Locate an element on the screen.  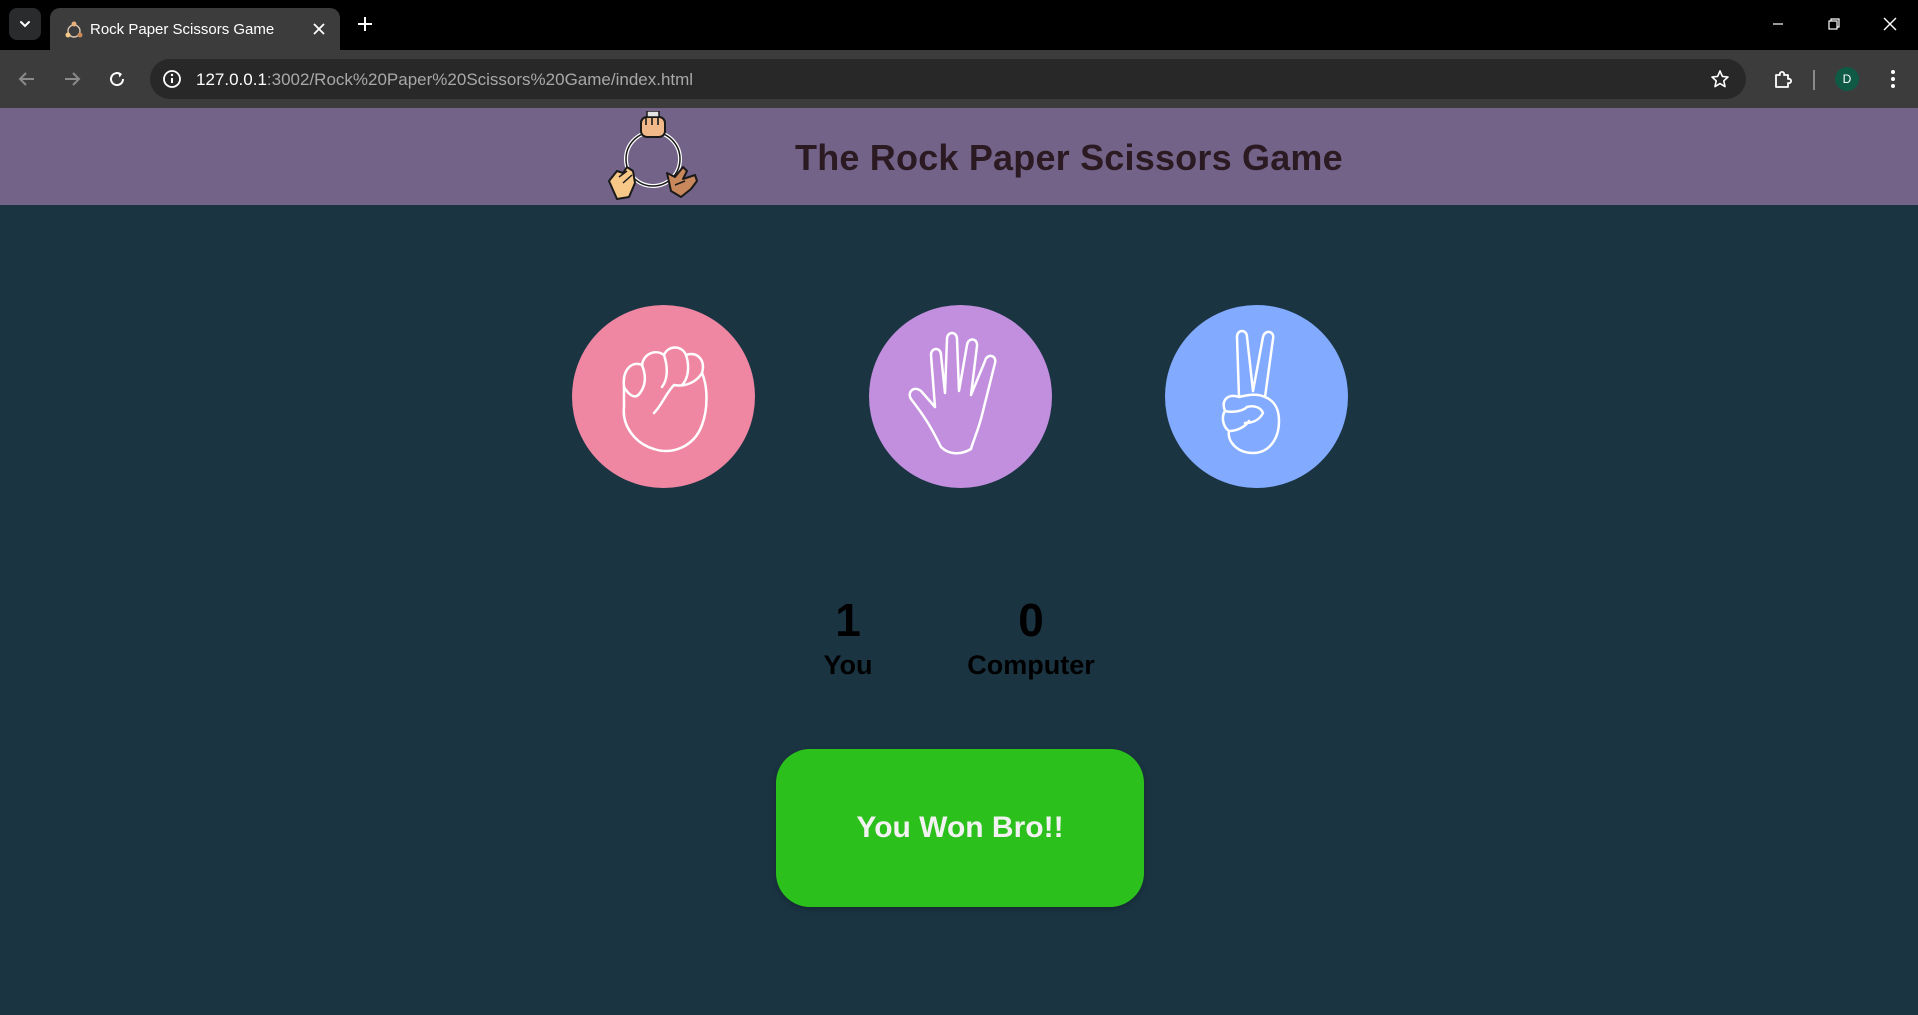
open-hand-icon is located at coordinates (952, 392).